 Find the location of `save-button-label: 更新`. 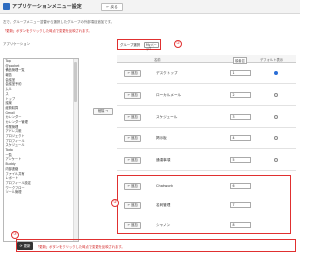

save-button-label: 更新 is located at coordinates (27, 246).